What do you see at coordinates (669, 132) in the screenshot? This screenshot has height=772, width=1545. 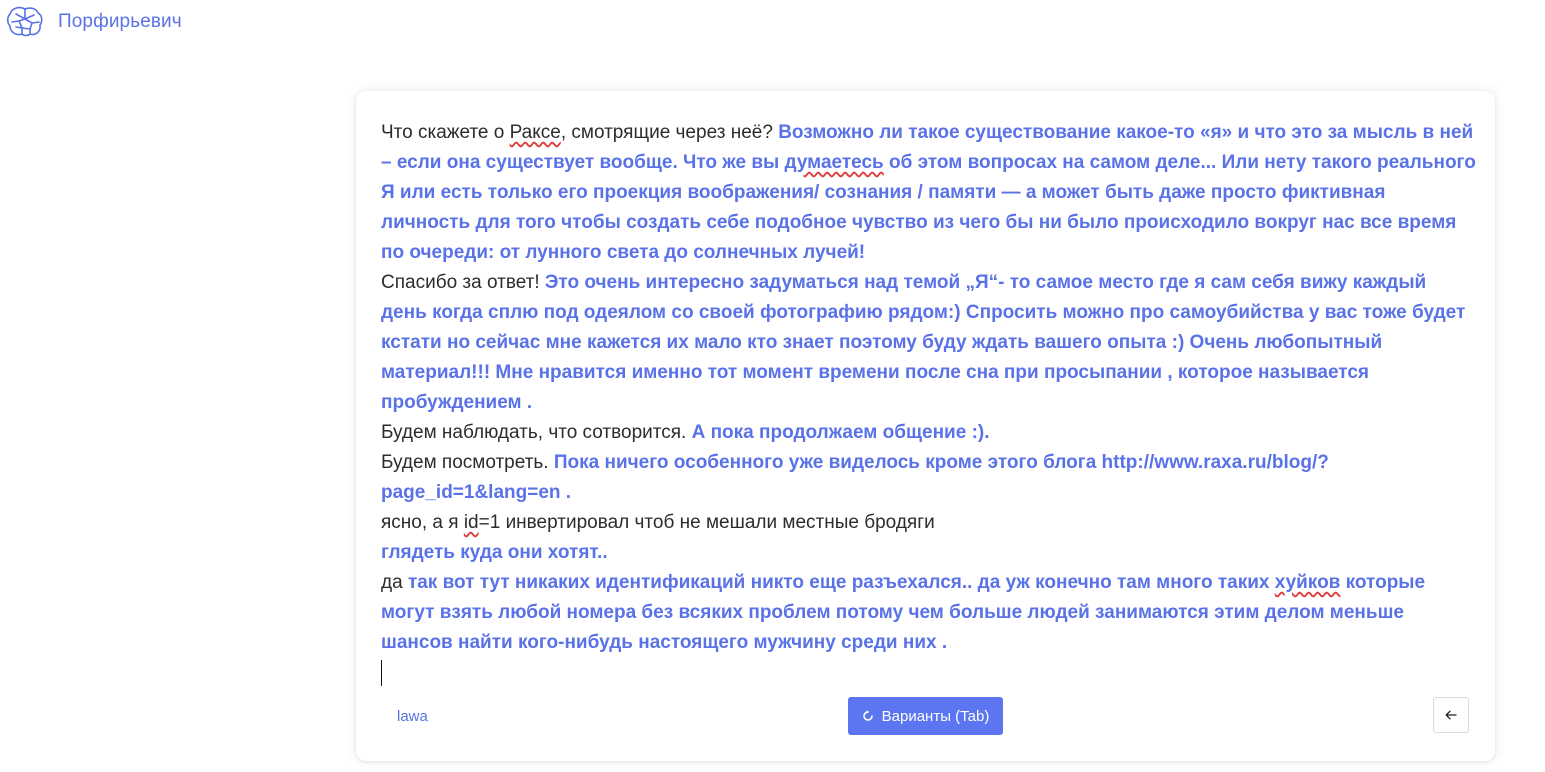 I see `user-text: , смотрящие через неё?` at bounding box center [669, 132].